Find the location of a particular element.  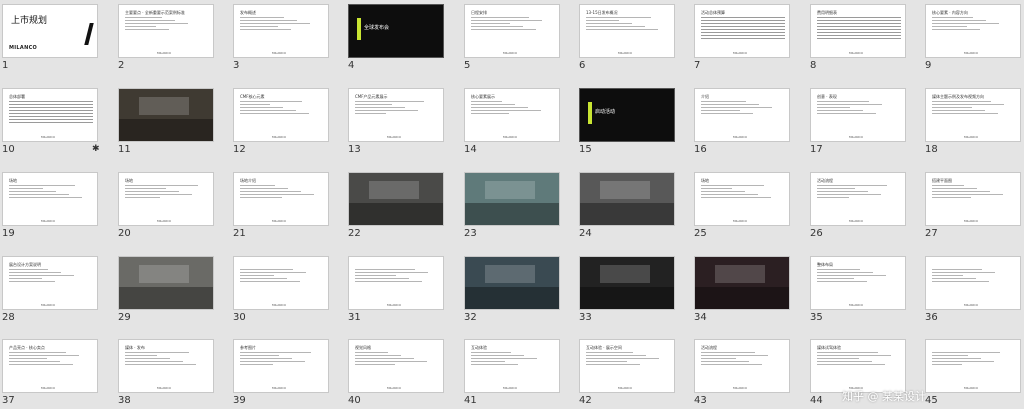

slide-thumbnail: 展台设计方案说明 MILANCO is located at coordinates (50, 283).